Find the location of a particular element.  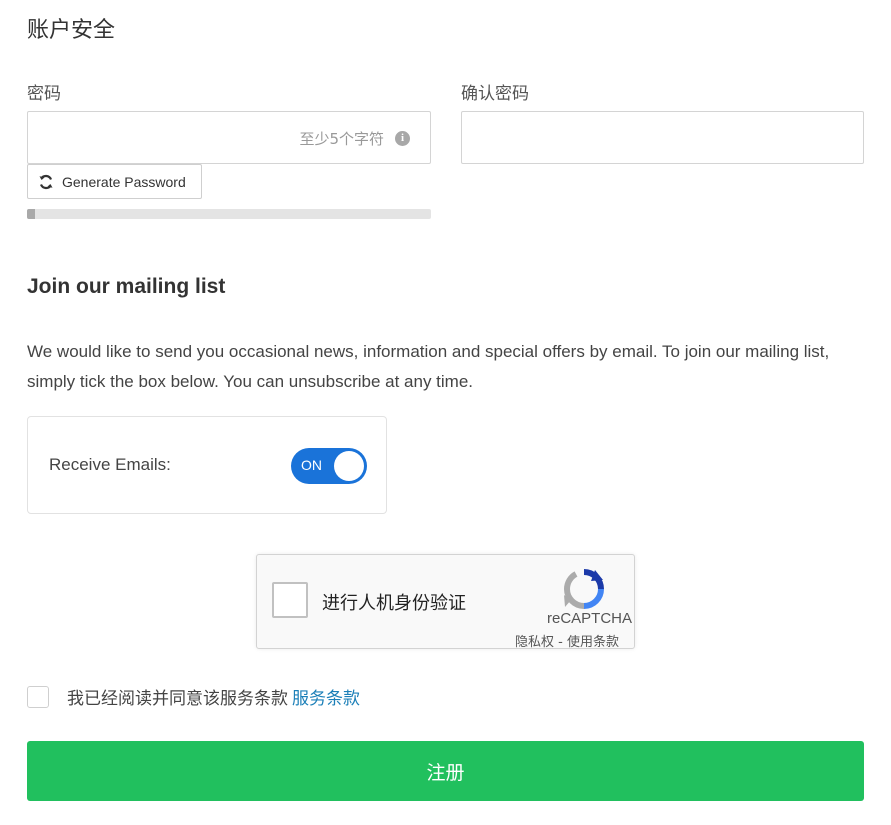

register-button: 注册 is located at coordinates (445, 771).